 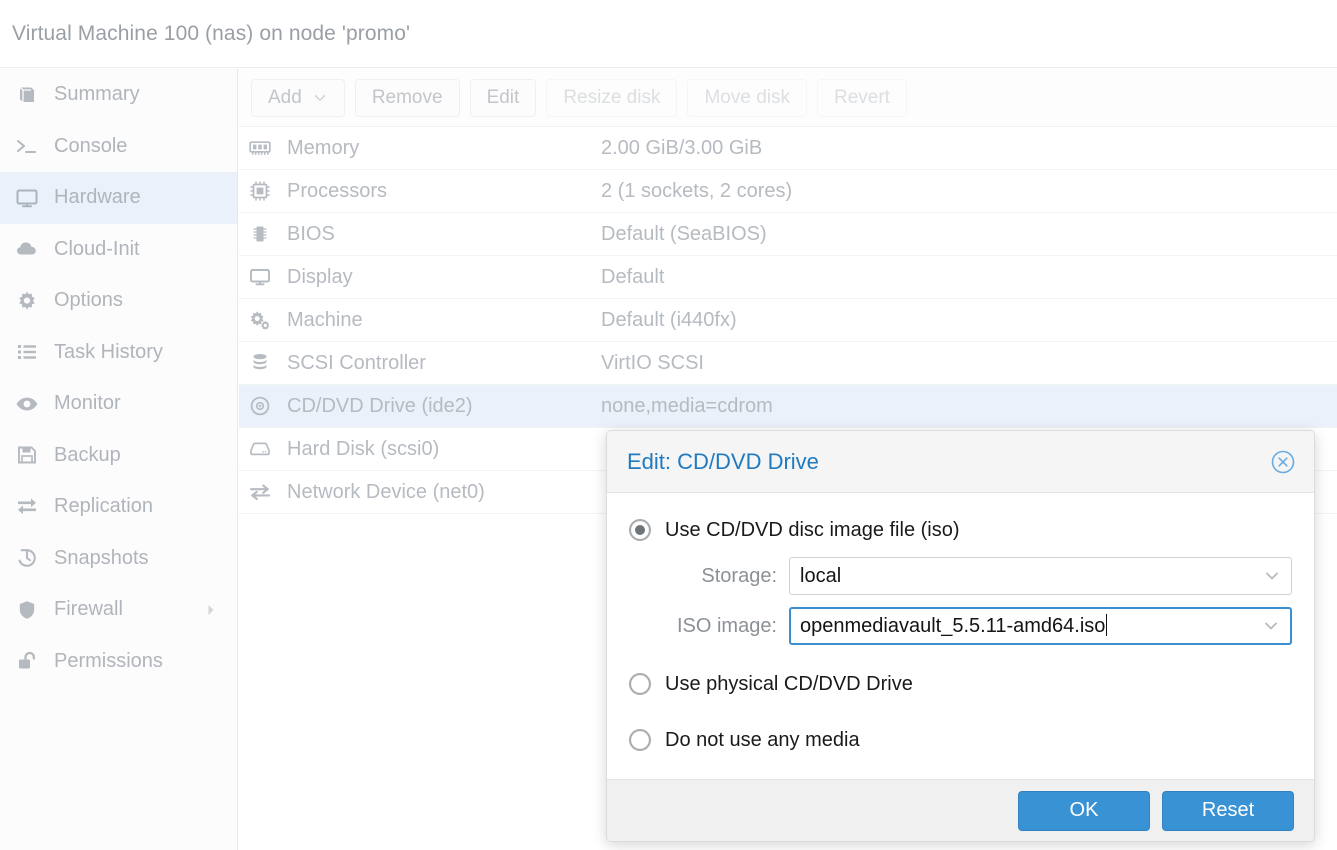 I want to click on table-row: SCSI Controller VirtIO SCSI, so click(x=788, y=363).